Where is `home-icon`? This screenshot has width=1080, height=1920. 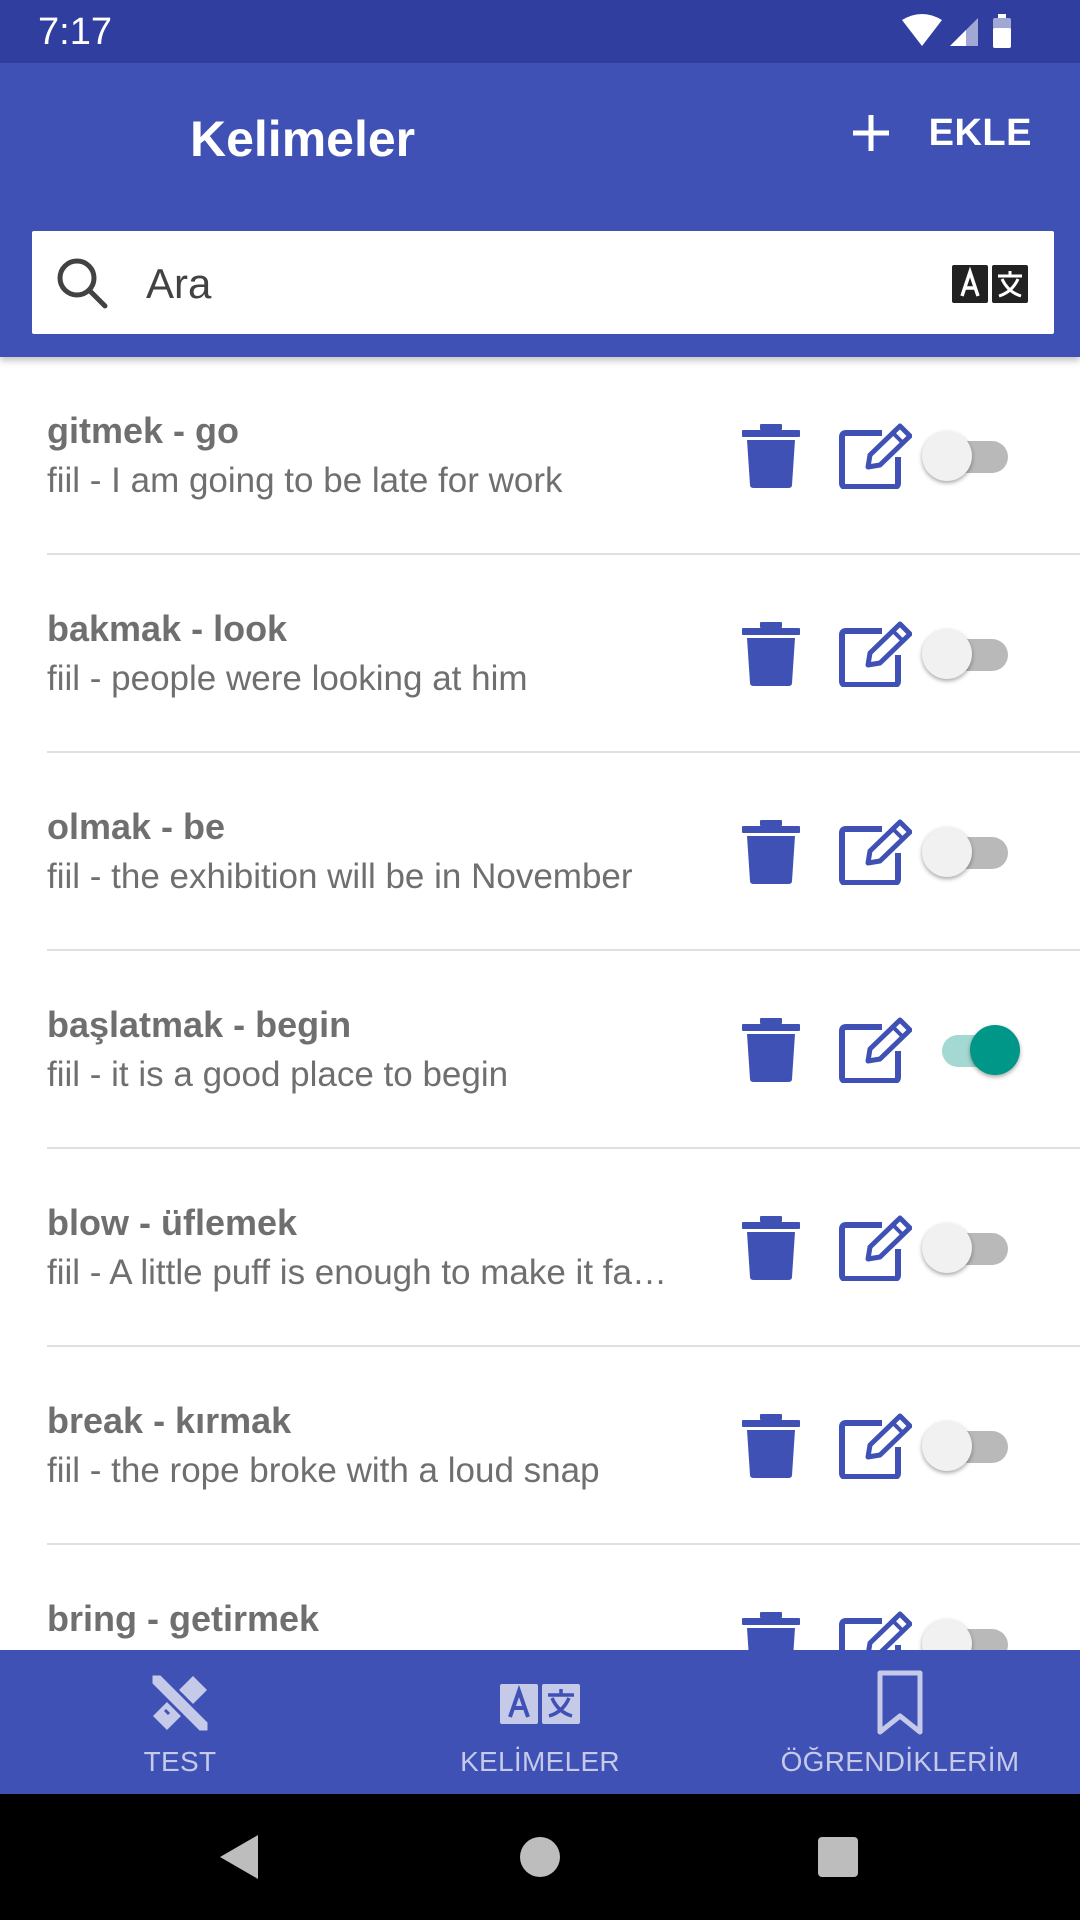
home-icon is located at coordinates (540, 1857).